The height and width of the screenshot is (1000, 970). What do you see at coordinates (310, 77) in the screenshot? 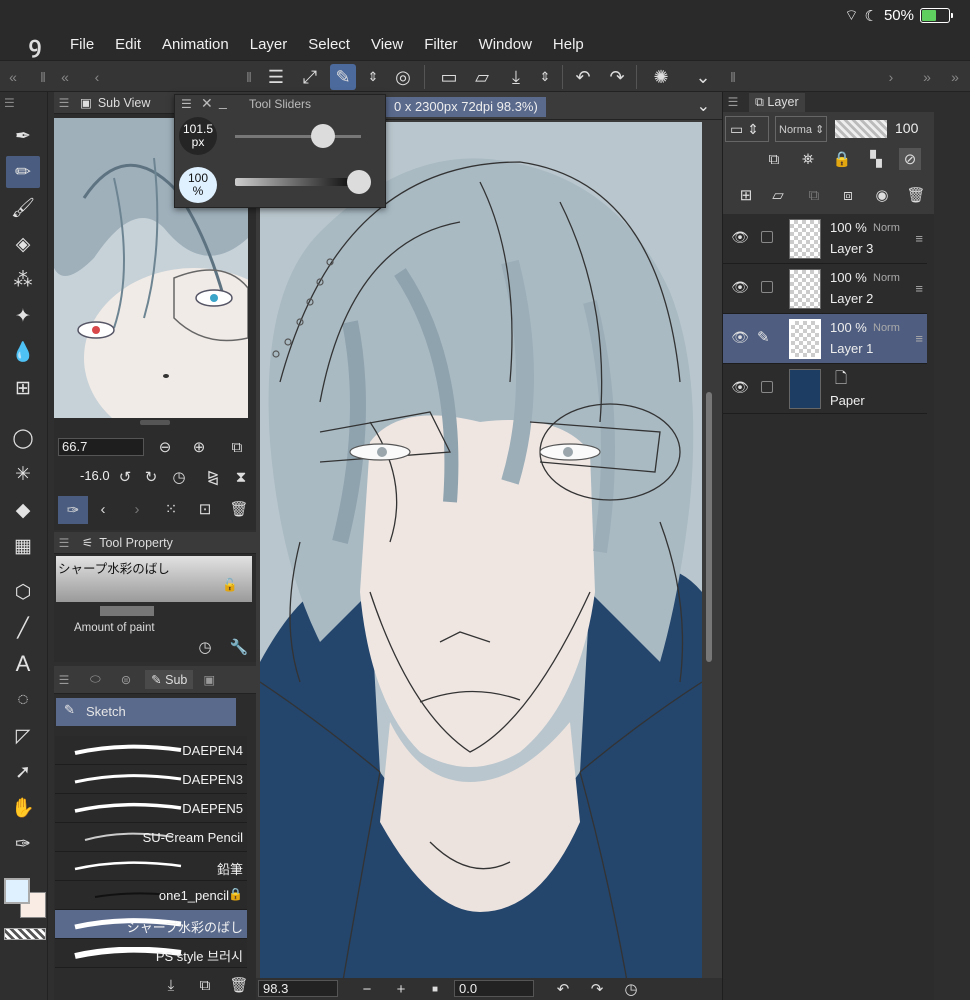
I see `transform-icon: ⤢` at bounding box center [310, 77].